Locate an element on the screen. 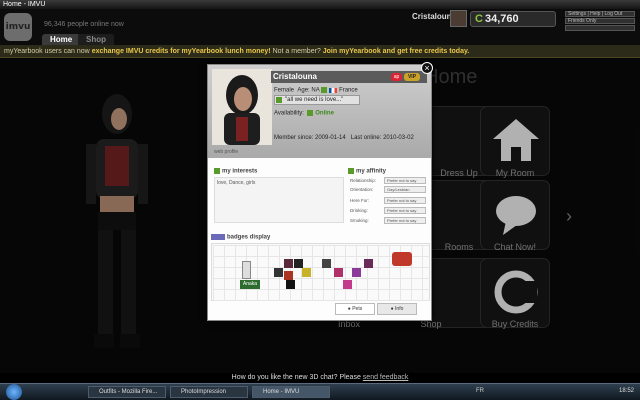  country: France is located at coordinates (348, 90).